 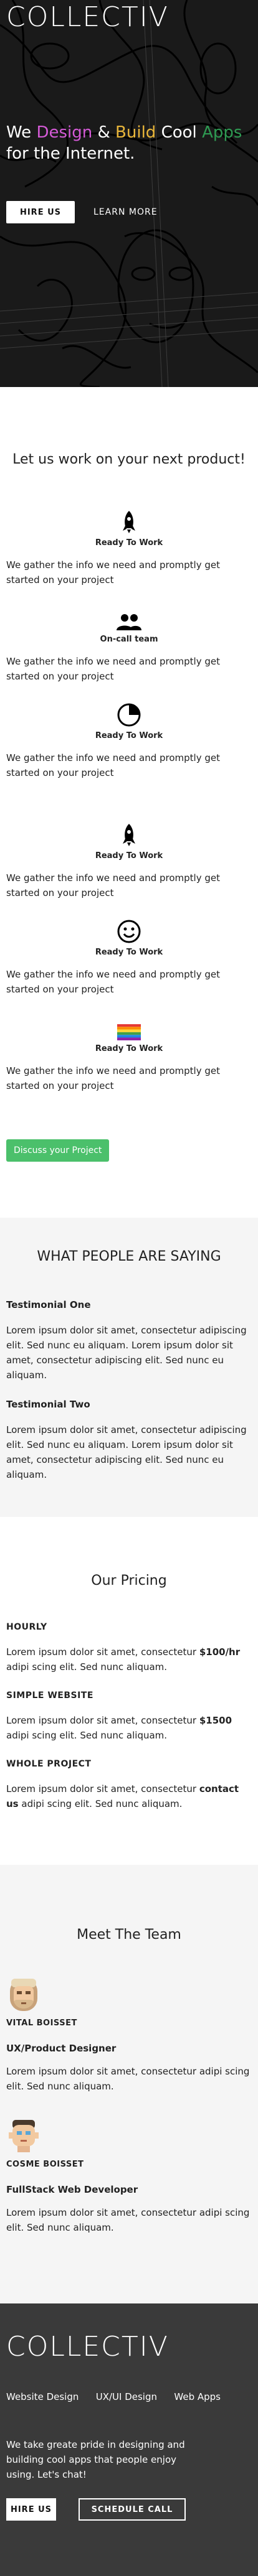 What do you see at coordinates (126, 2396) in the screenshot?
I see `footer-link-ux-ui-design: UX/UI Design` at bounding box center [126, 2396].